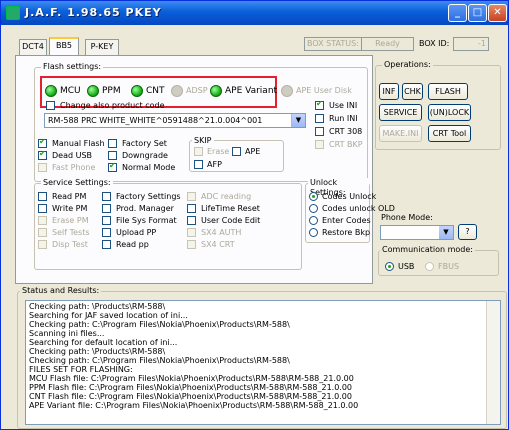 The image size is (509, 430). Describe the element at coordinates (230, 208) in the screenshot. I see `lifetime-reset-label: LifeTime Reset` at that location.